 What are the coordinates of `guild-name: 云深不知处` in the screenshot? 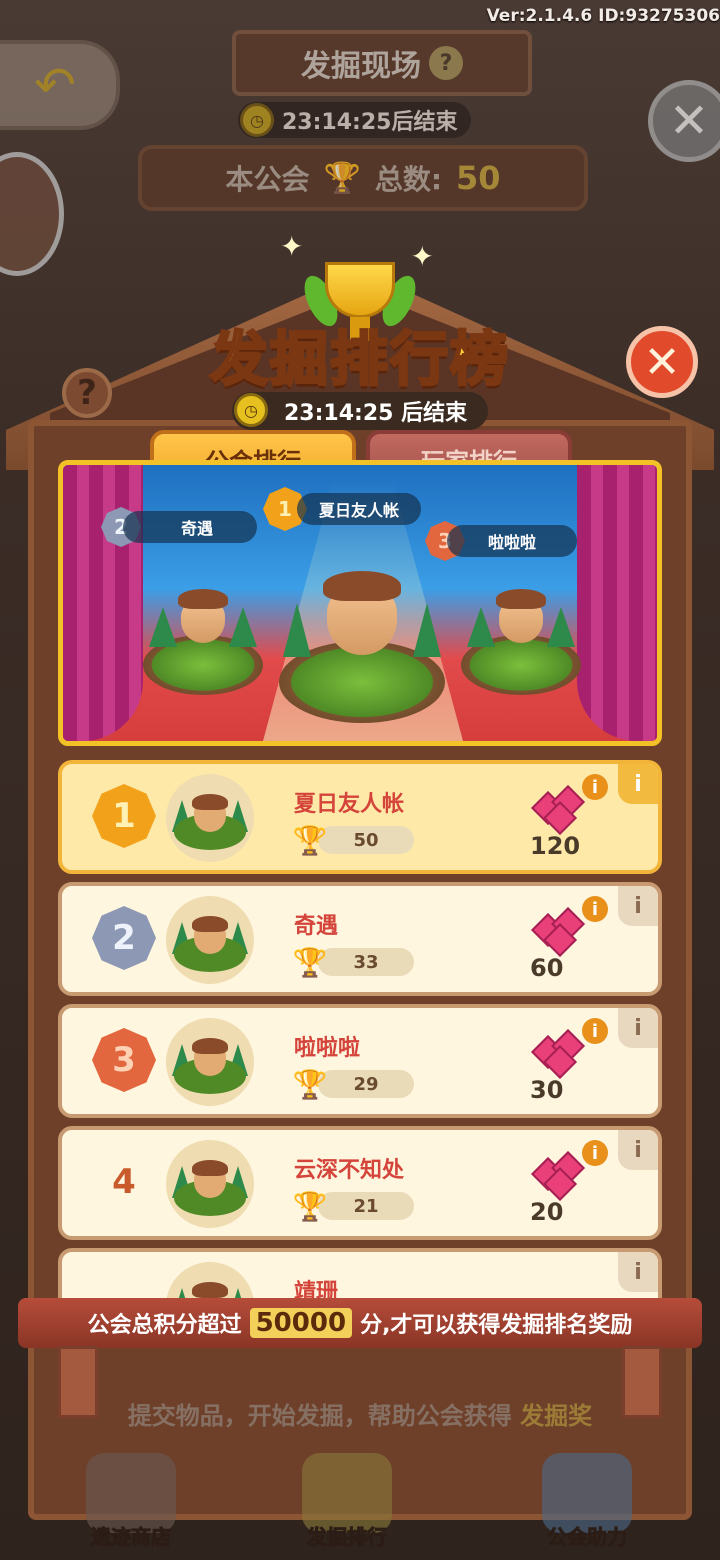 It's located at (349, 1170).